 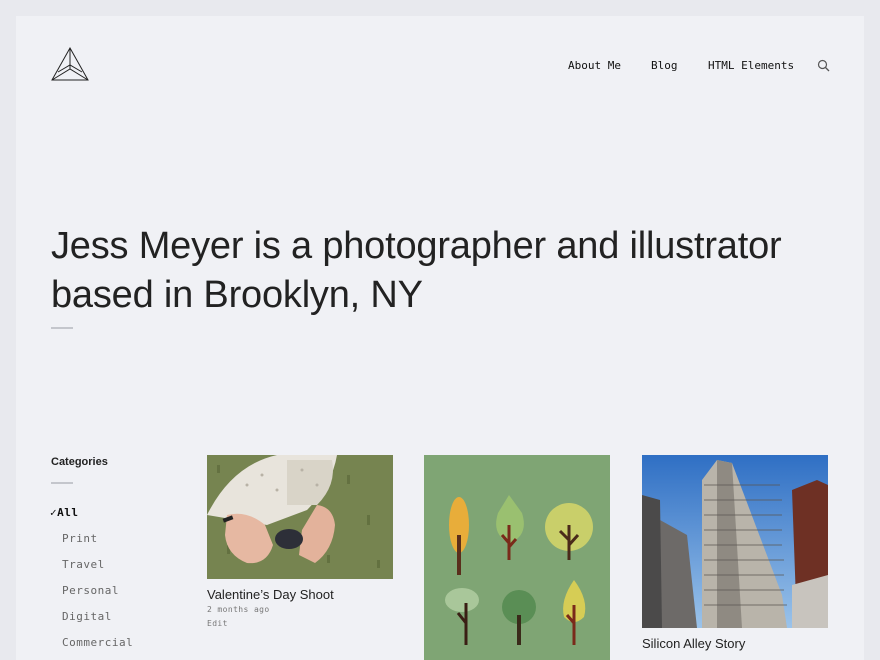 What do you see at coordinates (68, 512) in the screenshot?
I see `category-all-label: All` at bounding box center [68, 512].